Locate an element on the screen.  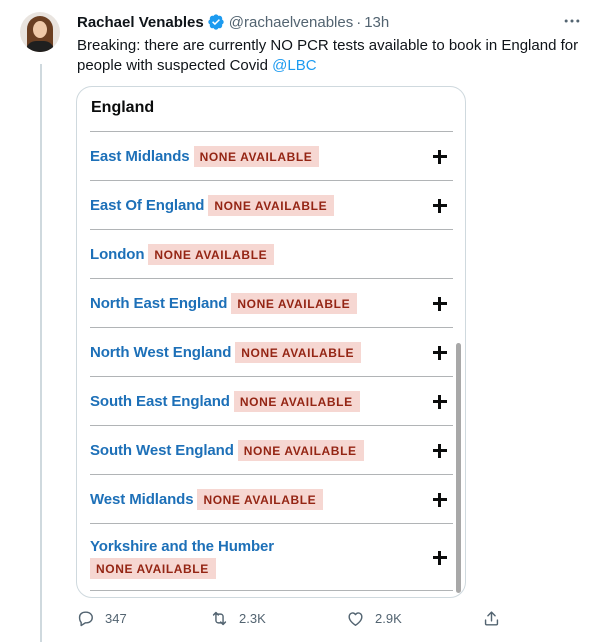
region-row-london: London NONE AVAILABLE is located at coordinates (271, 253).